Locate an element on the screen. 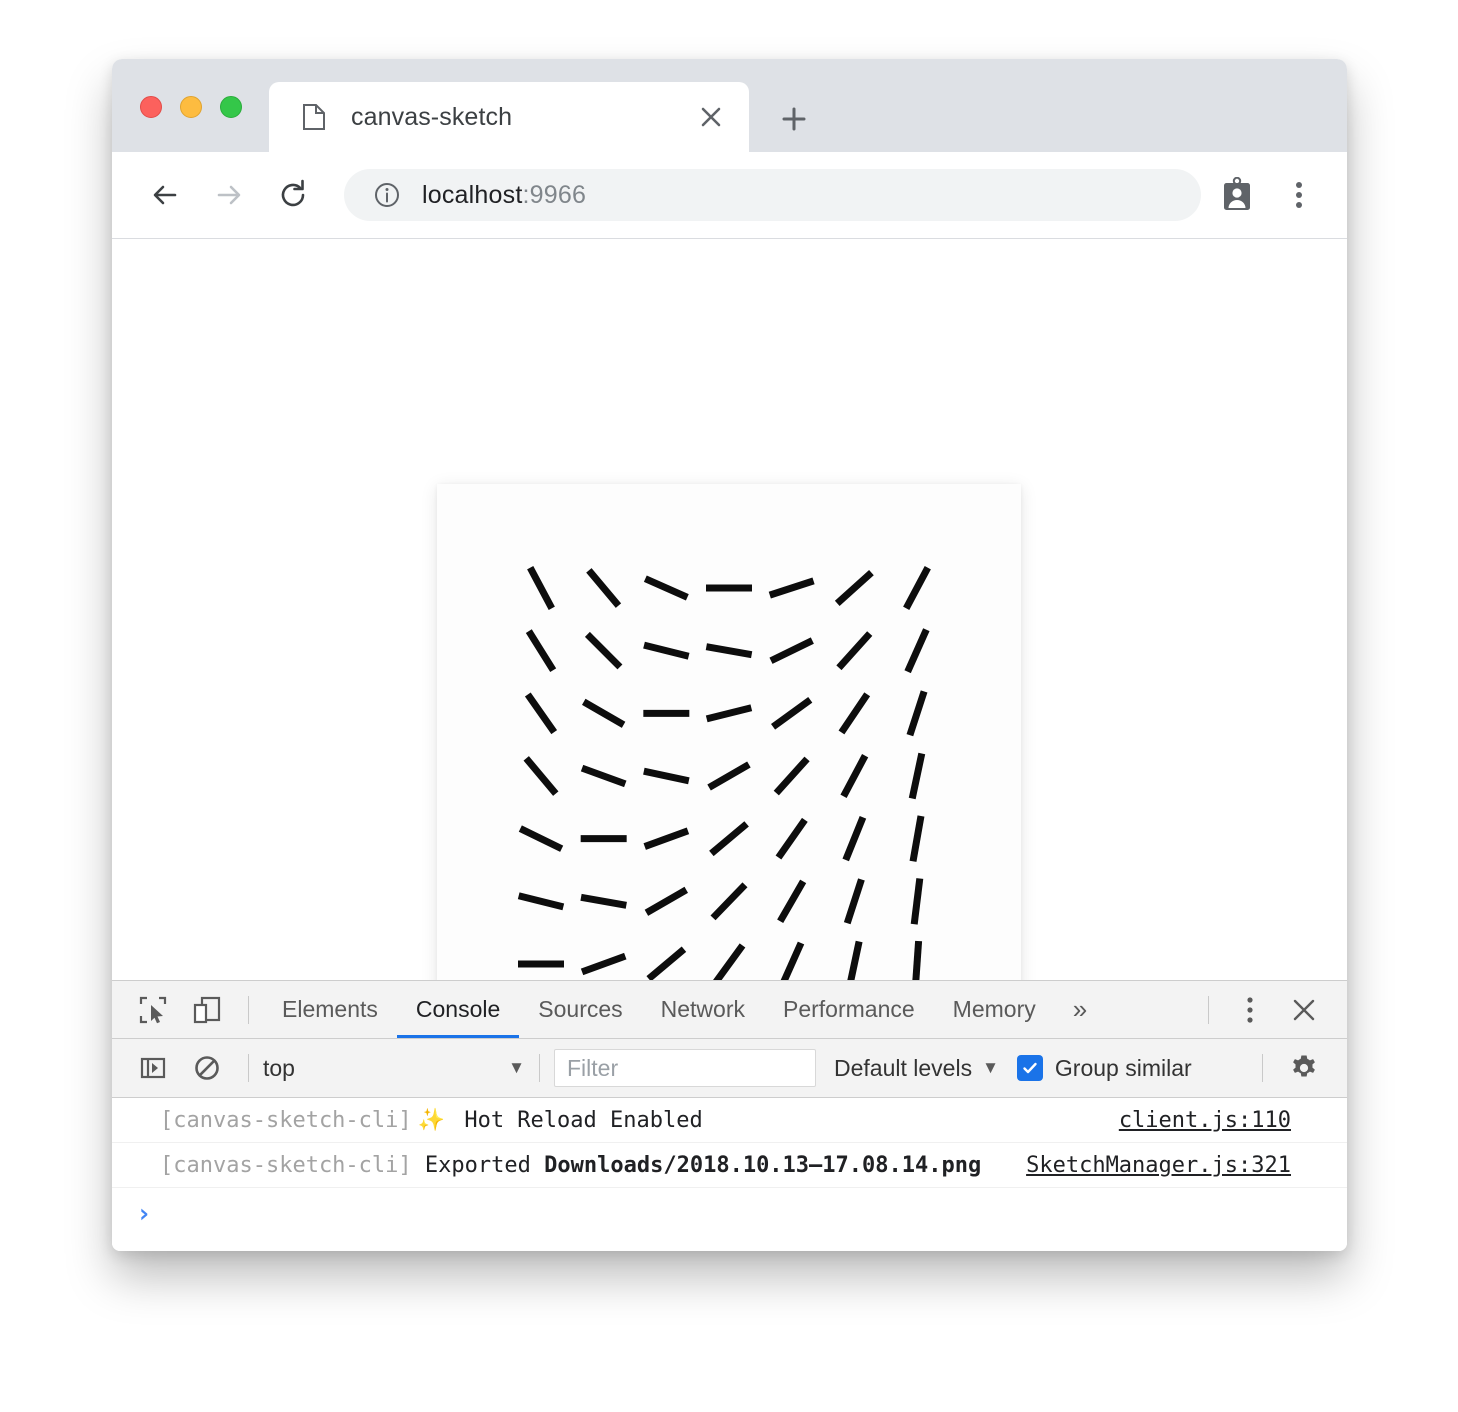  log-levels-value: Default levels is located at coordinates (903, 1067).